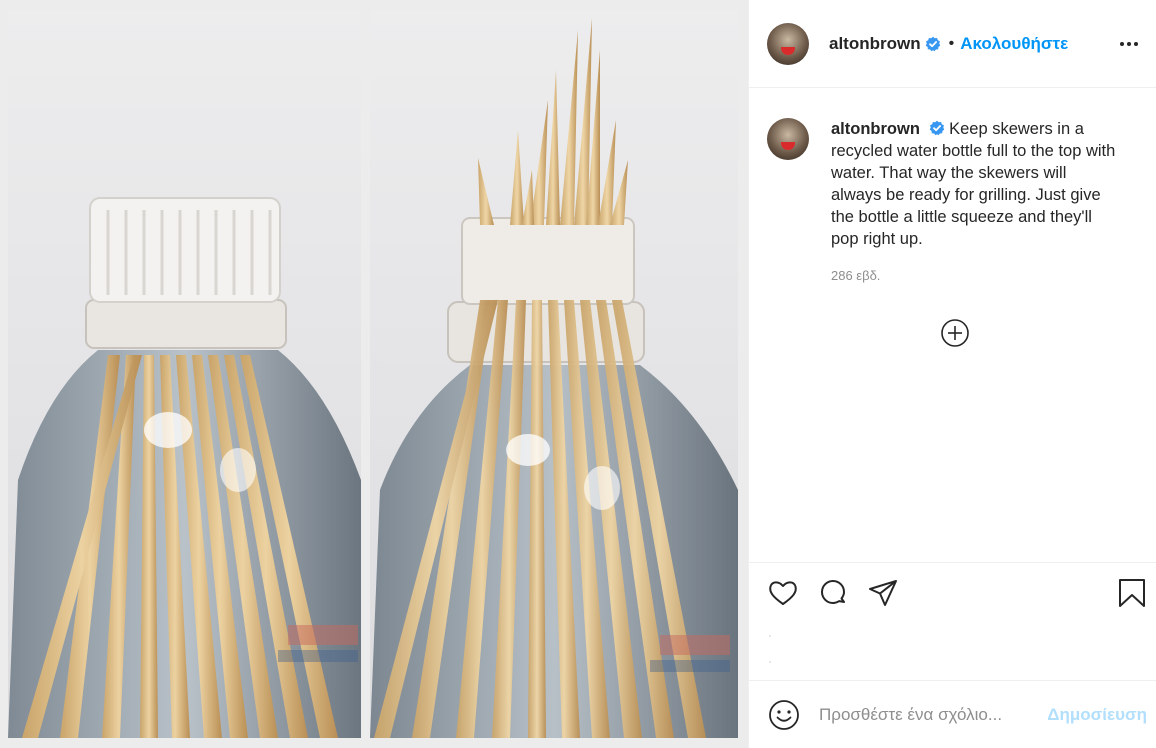  What do you see at coordinates (784, 715) in the screenshot?
I see `emoji-icon` at bounding box center [784, 715].